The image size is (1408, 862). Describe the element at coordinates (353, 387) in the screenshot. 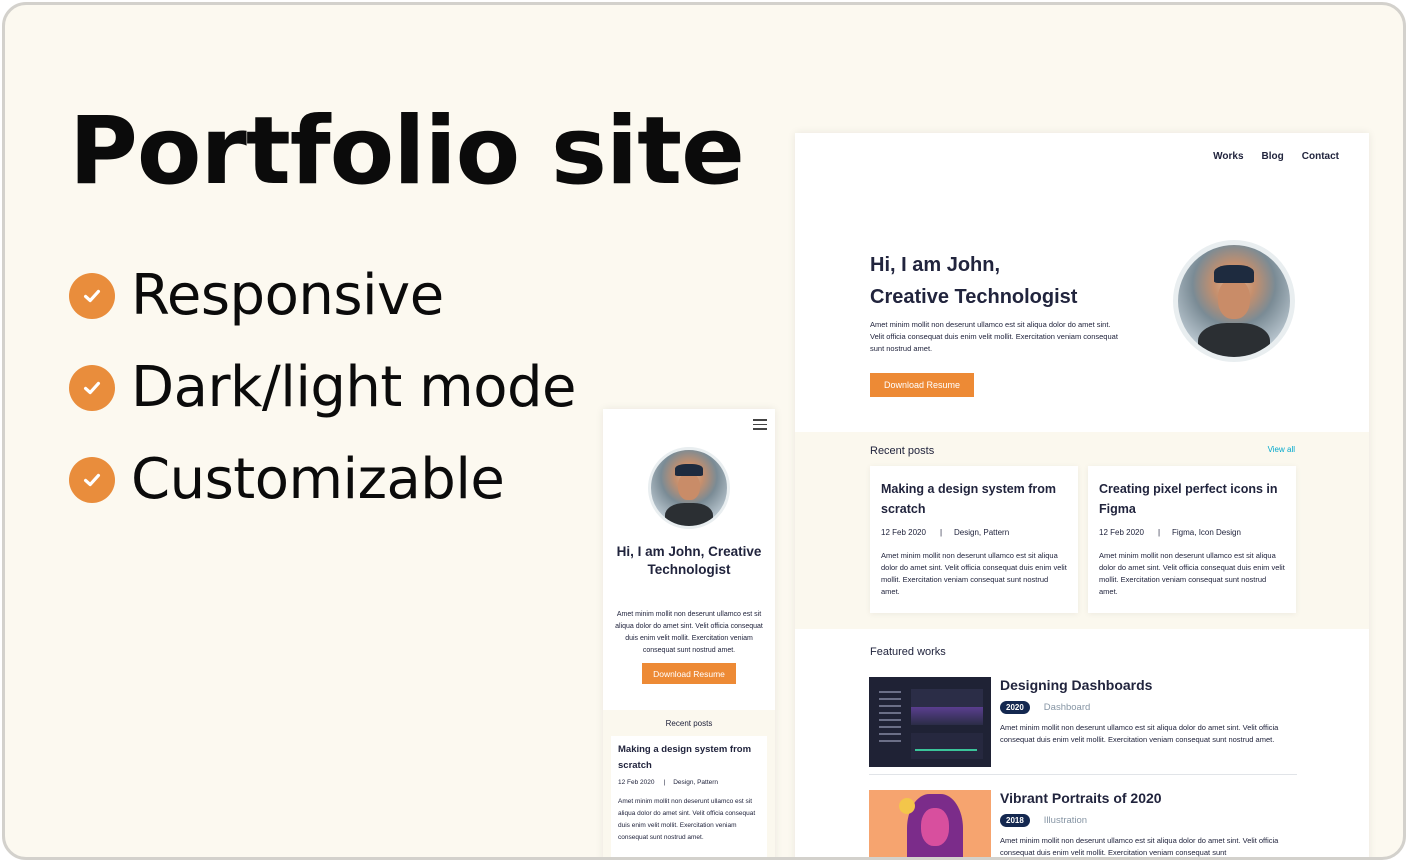

I see `feature-label: Dark/light mode` at that location.